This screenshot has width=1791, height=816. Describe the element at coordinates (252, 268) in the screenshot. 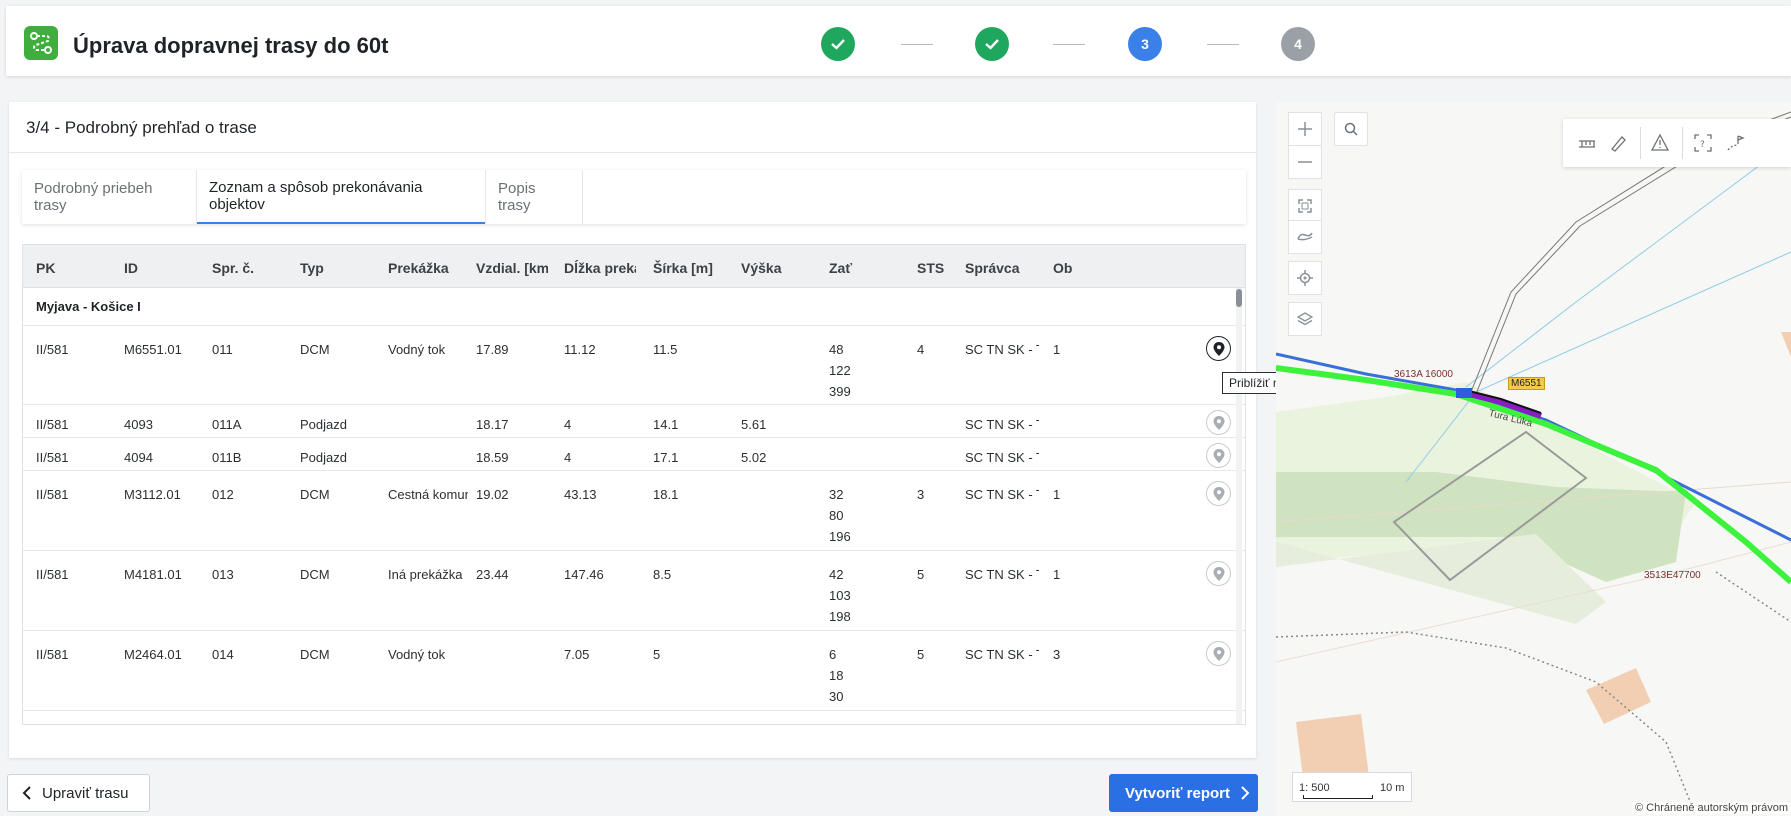

I see `column-header-spr: Spr. č.` at that location.